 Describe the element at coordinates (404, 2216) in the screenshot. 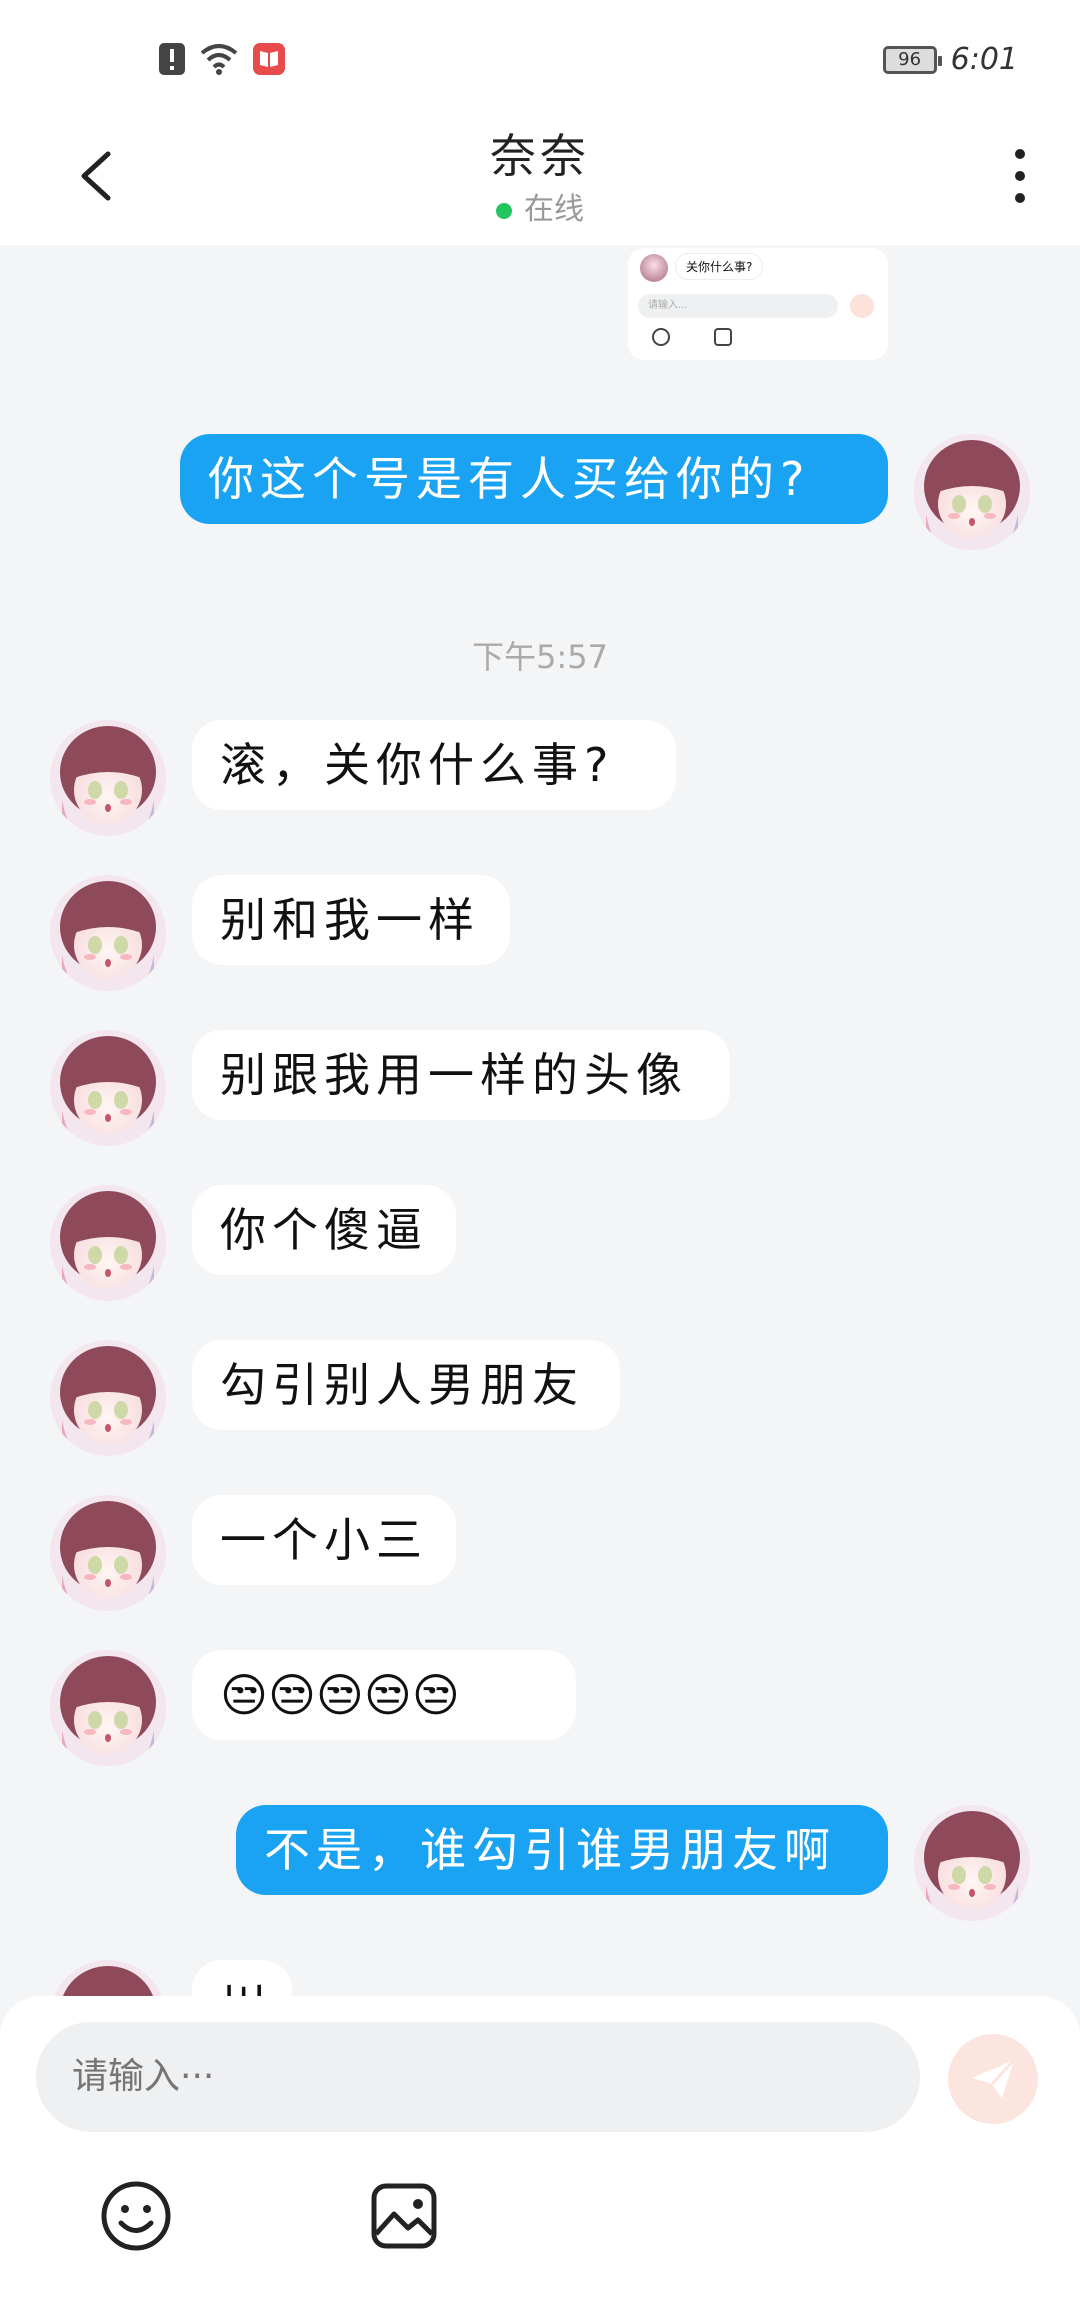

I see `image-button` at that location.